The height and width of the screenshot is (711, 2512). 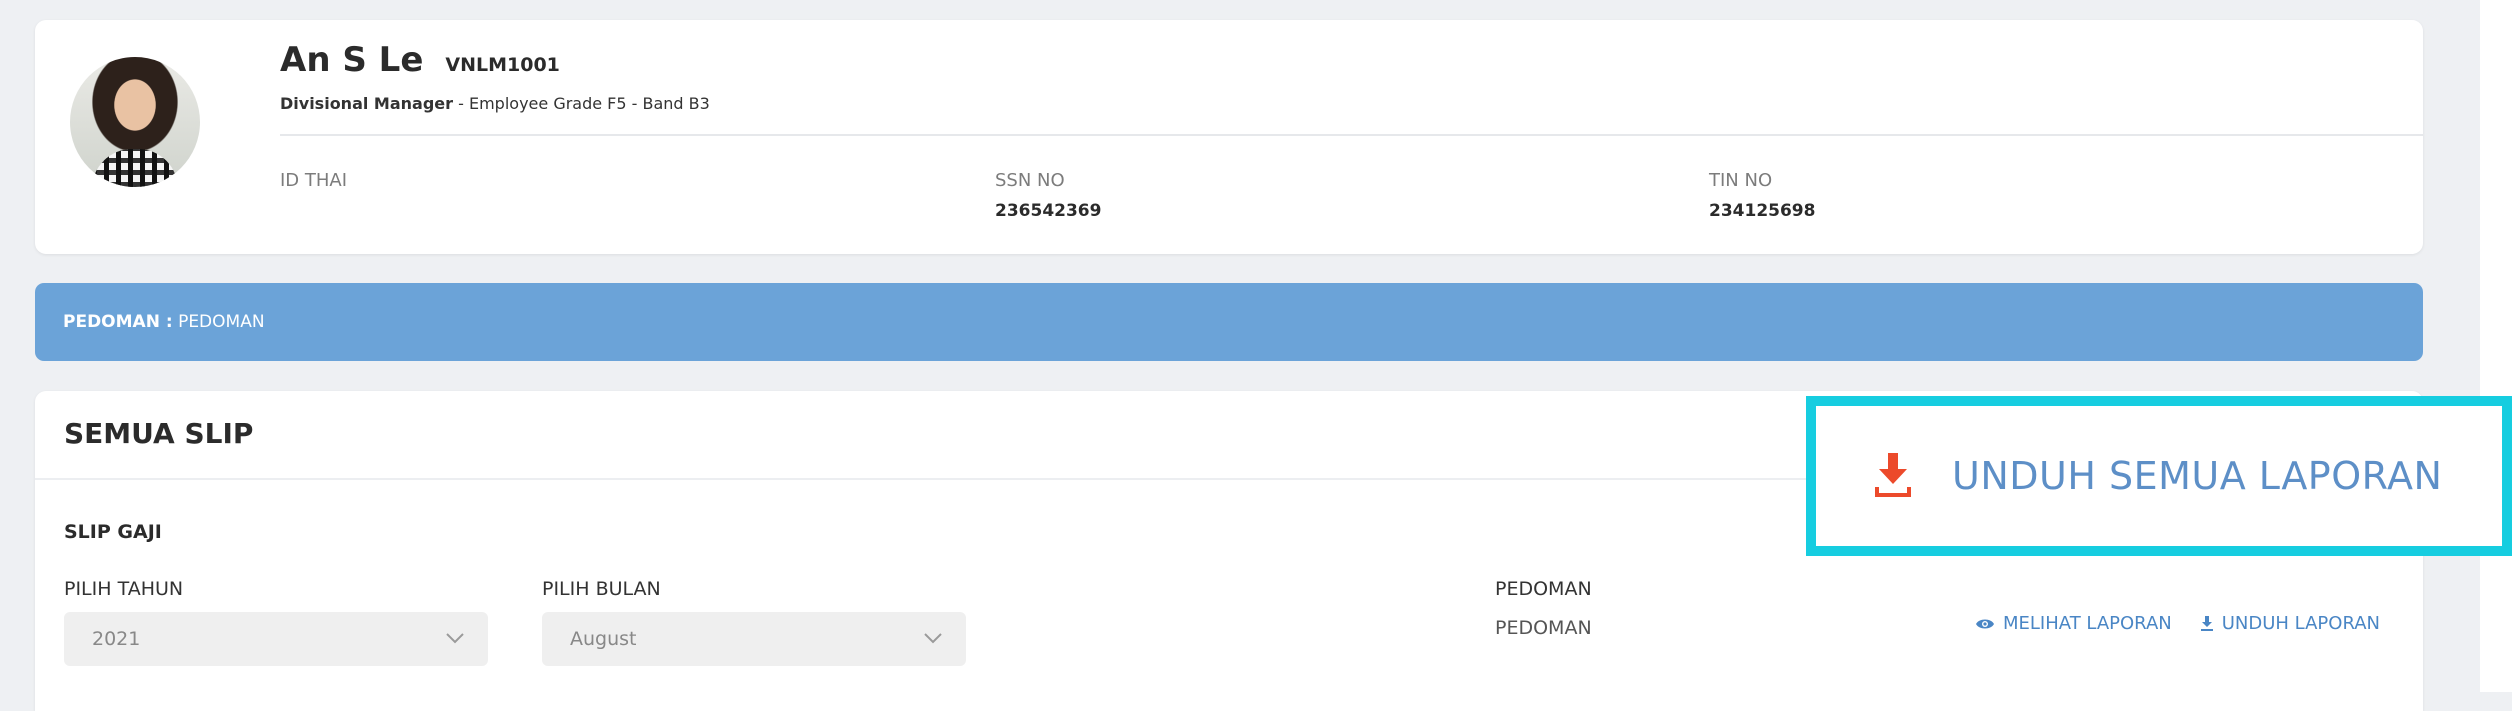 I want to click on section-title: SEMUA SLIP, so click(x=159, y=433).